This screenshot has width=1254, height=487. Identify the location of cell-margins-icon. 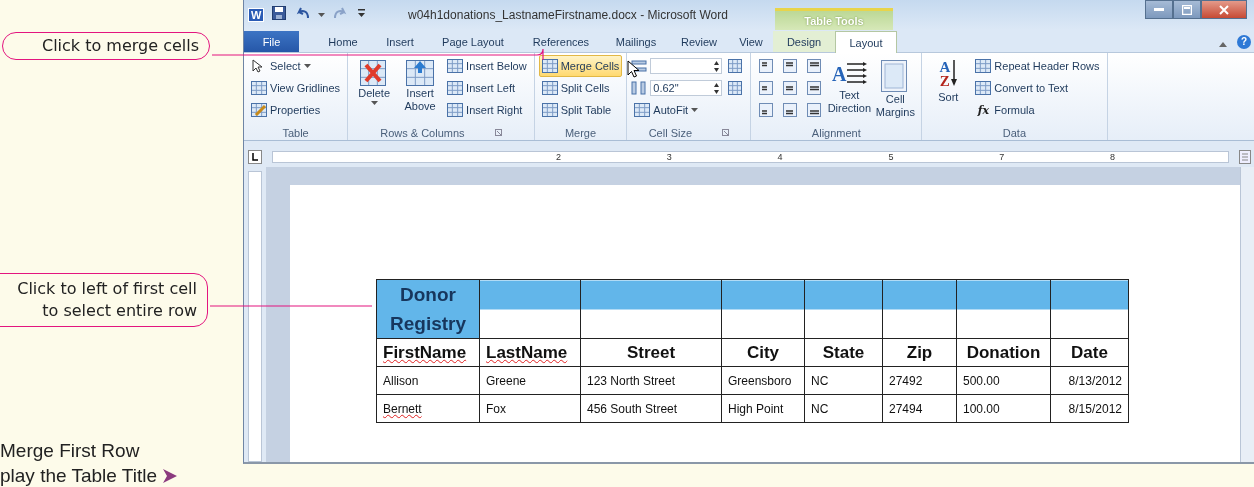
(895, 76).